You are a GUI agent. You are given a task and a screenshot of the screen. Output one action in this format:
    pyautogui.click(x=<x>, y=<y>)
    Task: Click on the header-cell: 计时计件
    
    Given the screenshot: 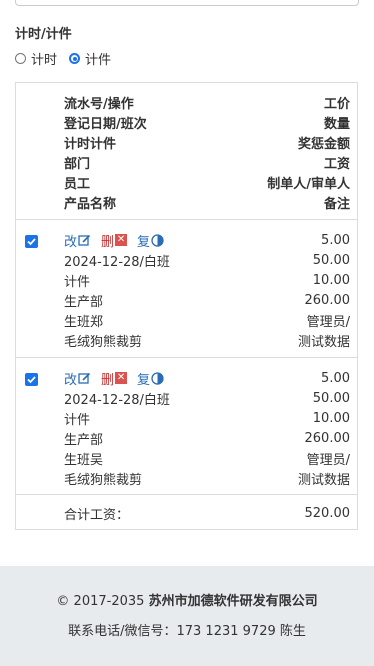 What is the action you would take?
    pyautogui.click(x=90, y=144)
    